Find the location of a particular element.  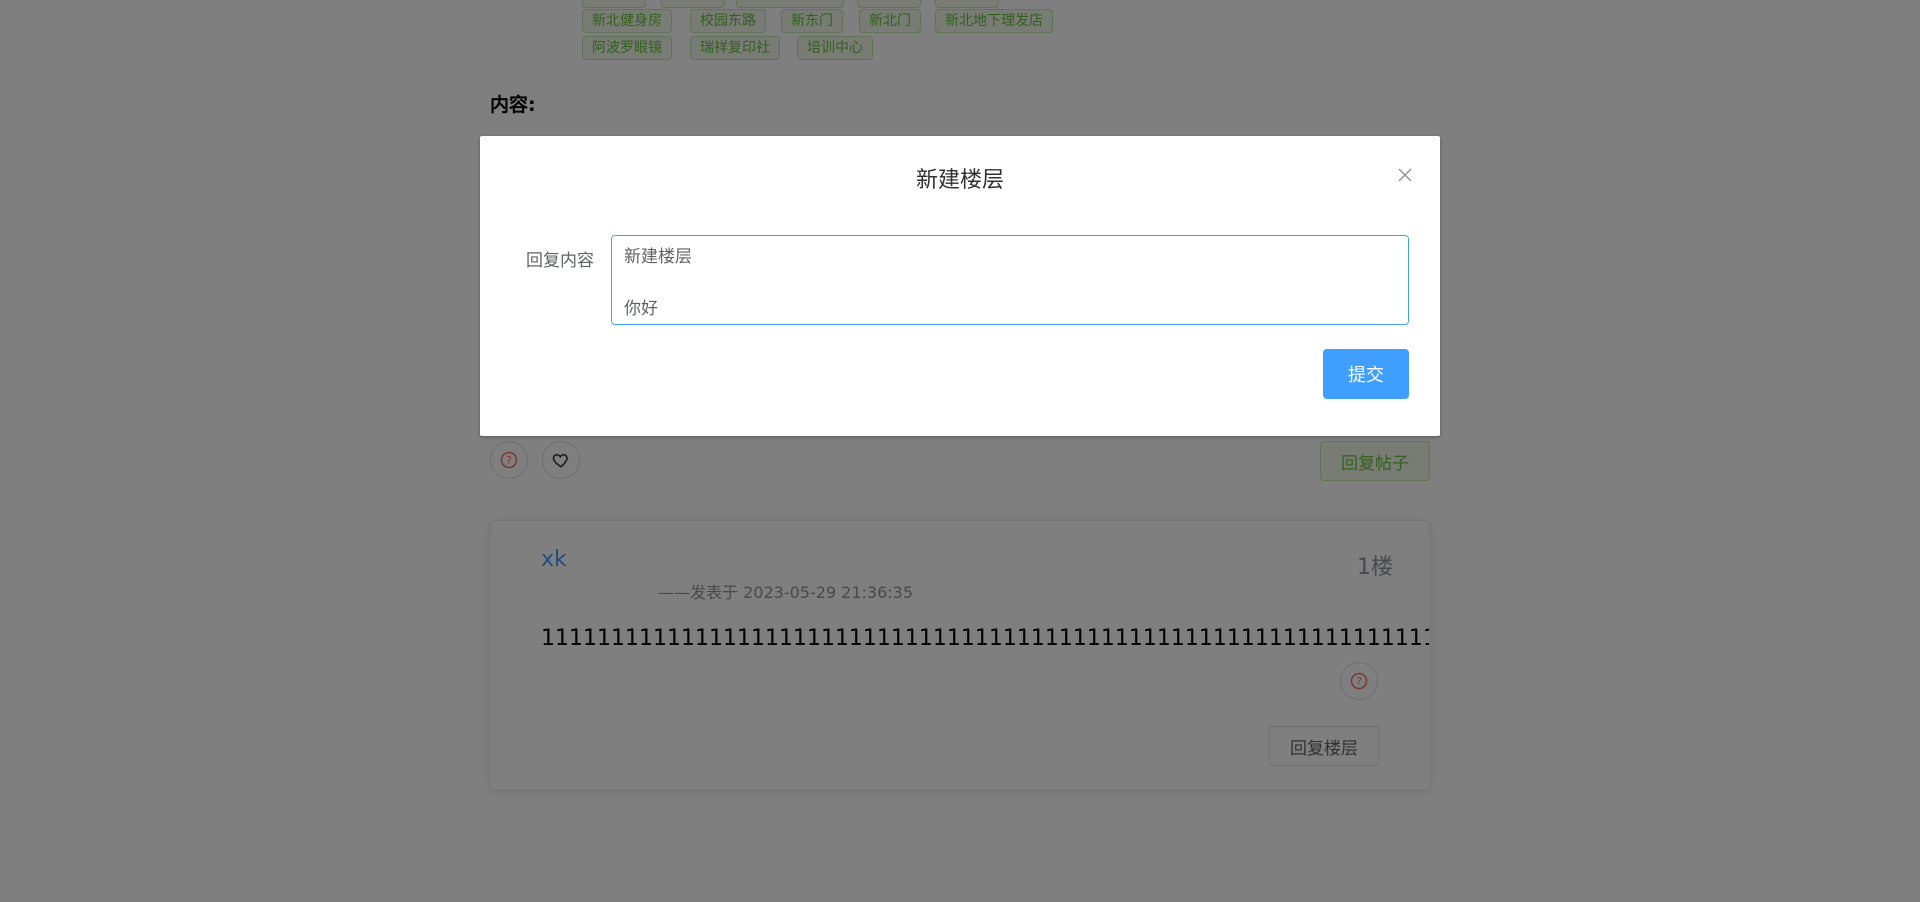

close-icon is located at coordinates (1405, 175).